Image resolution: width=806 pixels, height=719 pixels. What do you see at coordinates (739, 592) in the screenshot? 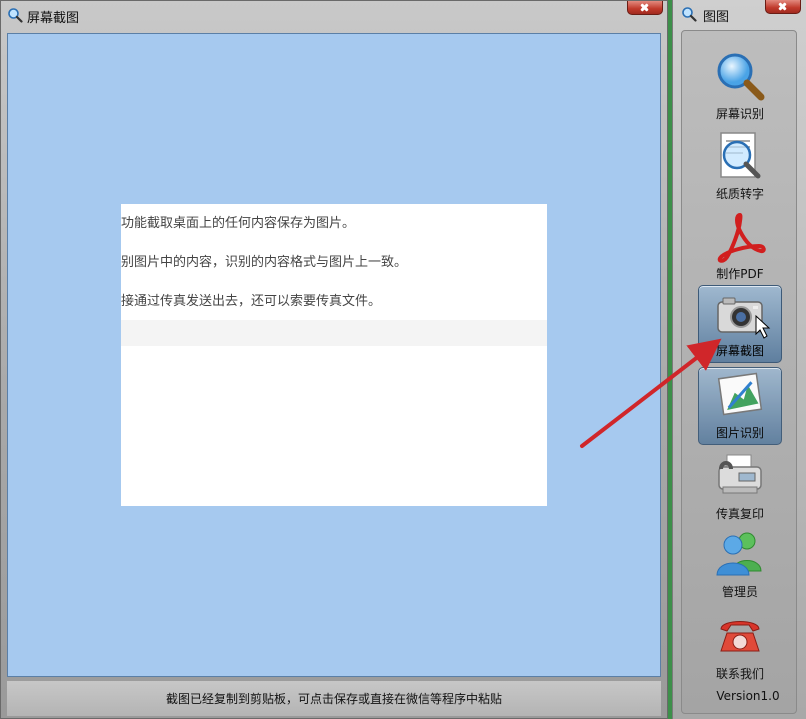
I see `tool-label: 管理员` at bounding box center [739, 592].